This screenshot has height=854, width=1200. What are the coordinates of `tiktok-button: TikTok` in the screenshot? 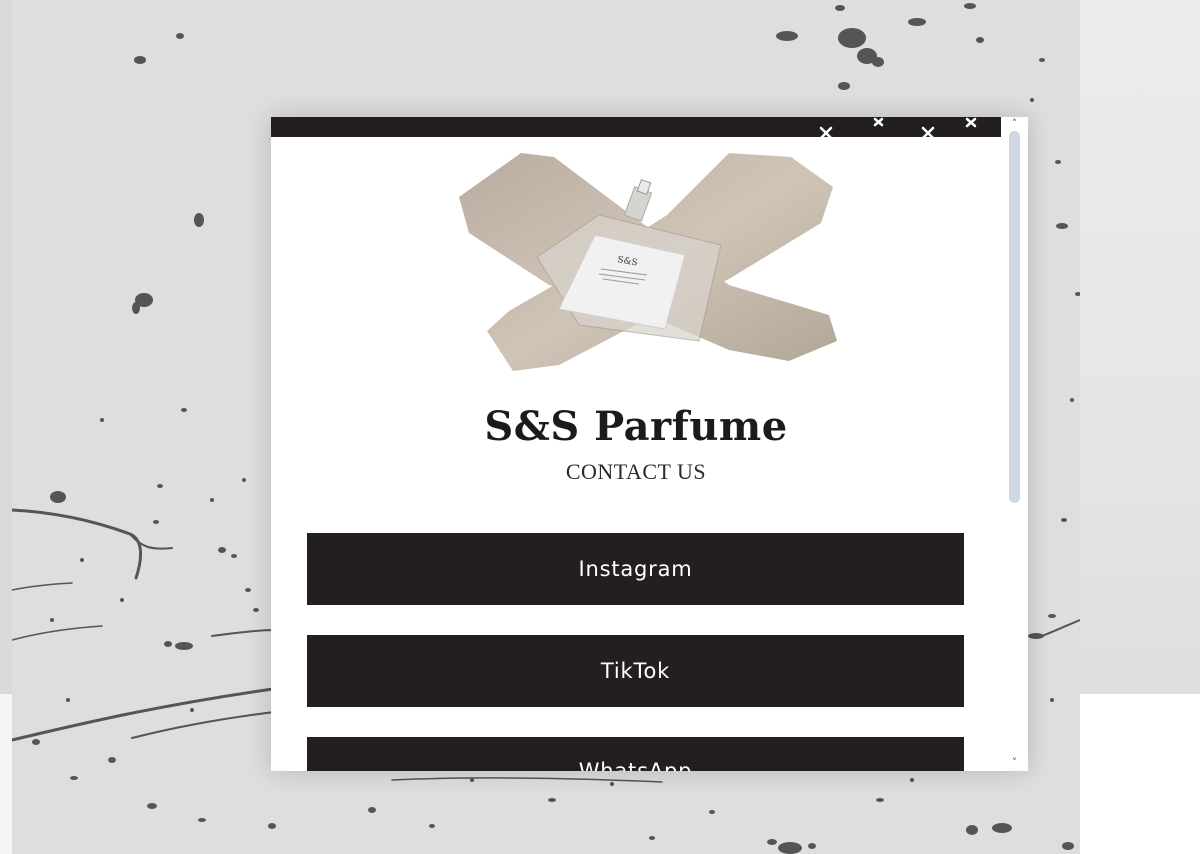 It's located at (635, 671).